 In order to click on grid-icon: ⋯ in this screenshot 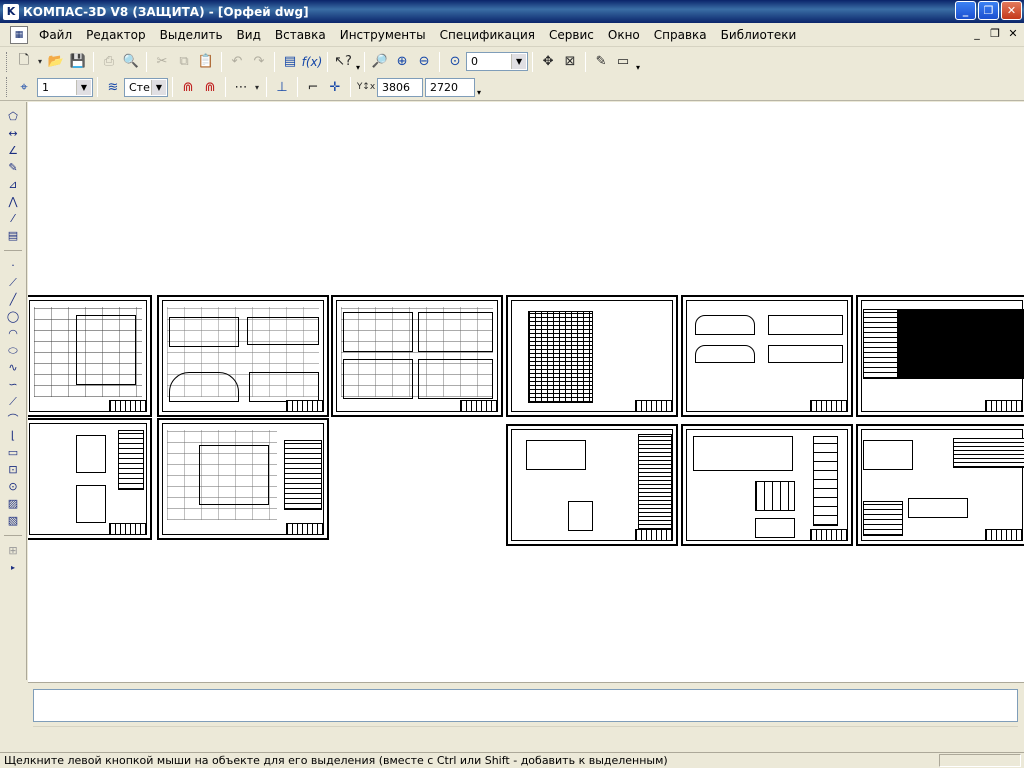, I will do `click(241, 87)`.